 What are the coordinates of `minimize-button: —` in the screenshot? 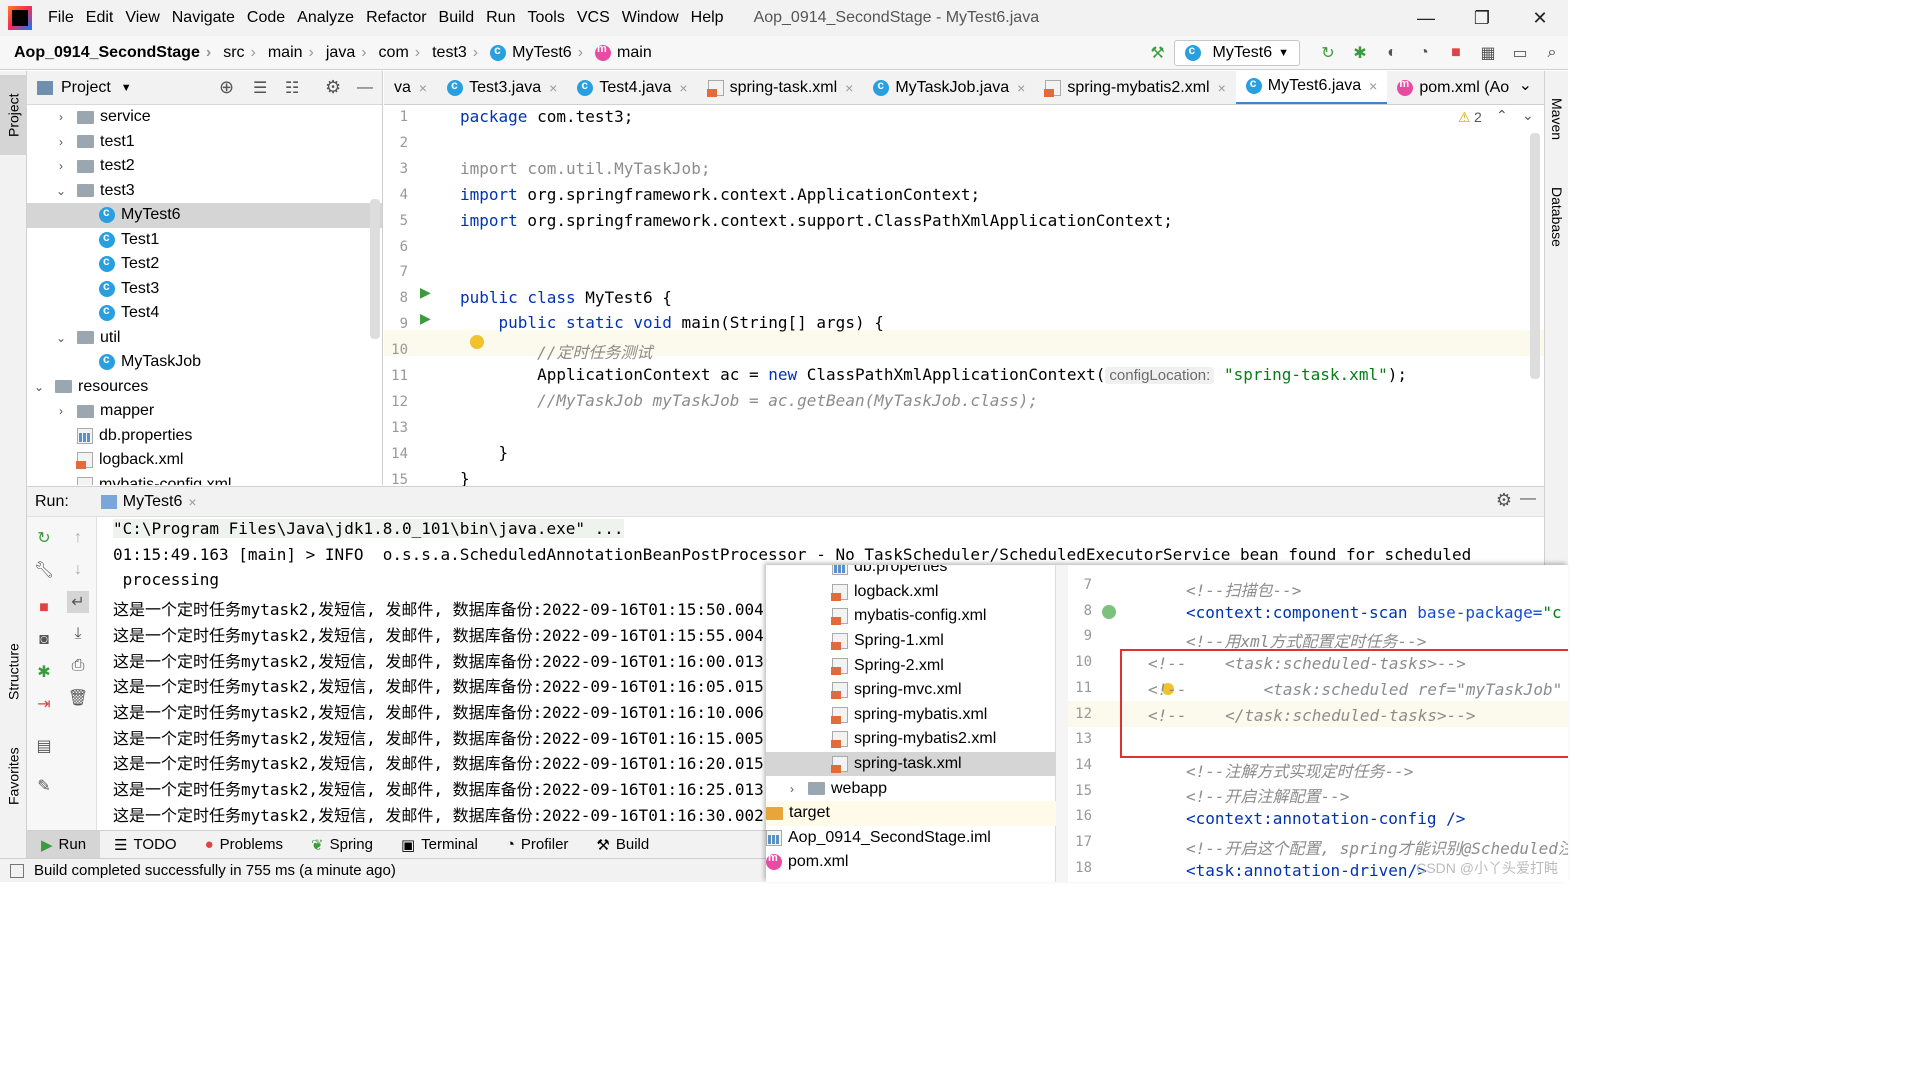 It's located at (1426, 18).